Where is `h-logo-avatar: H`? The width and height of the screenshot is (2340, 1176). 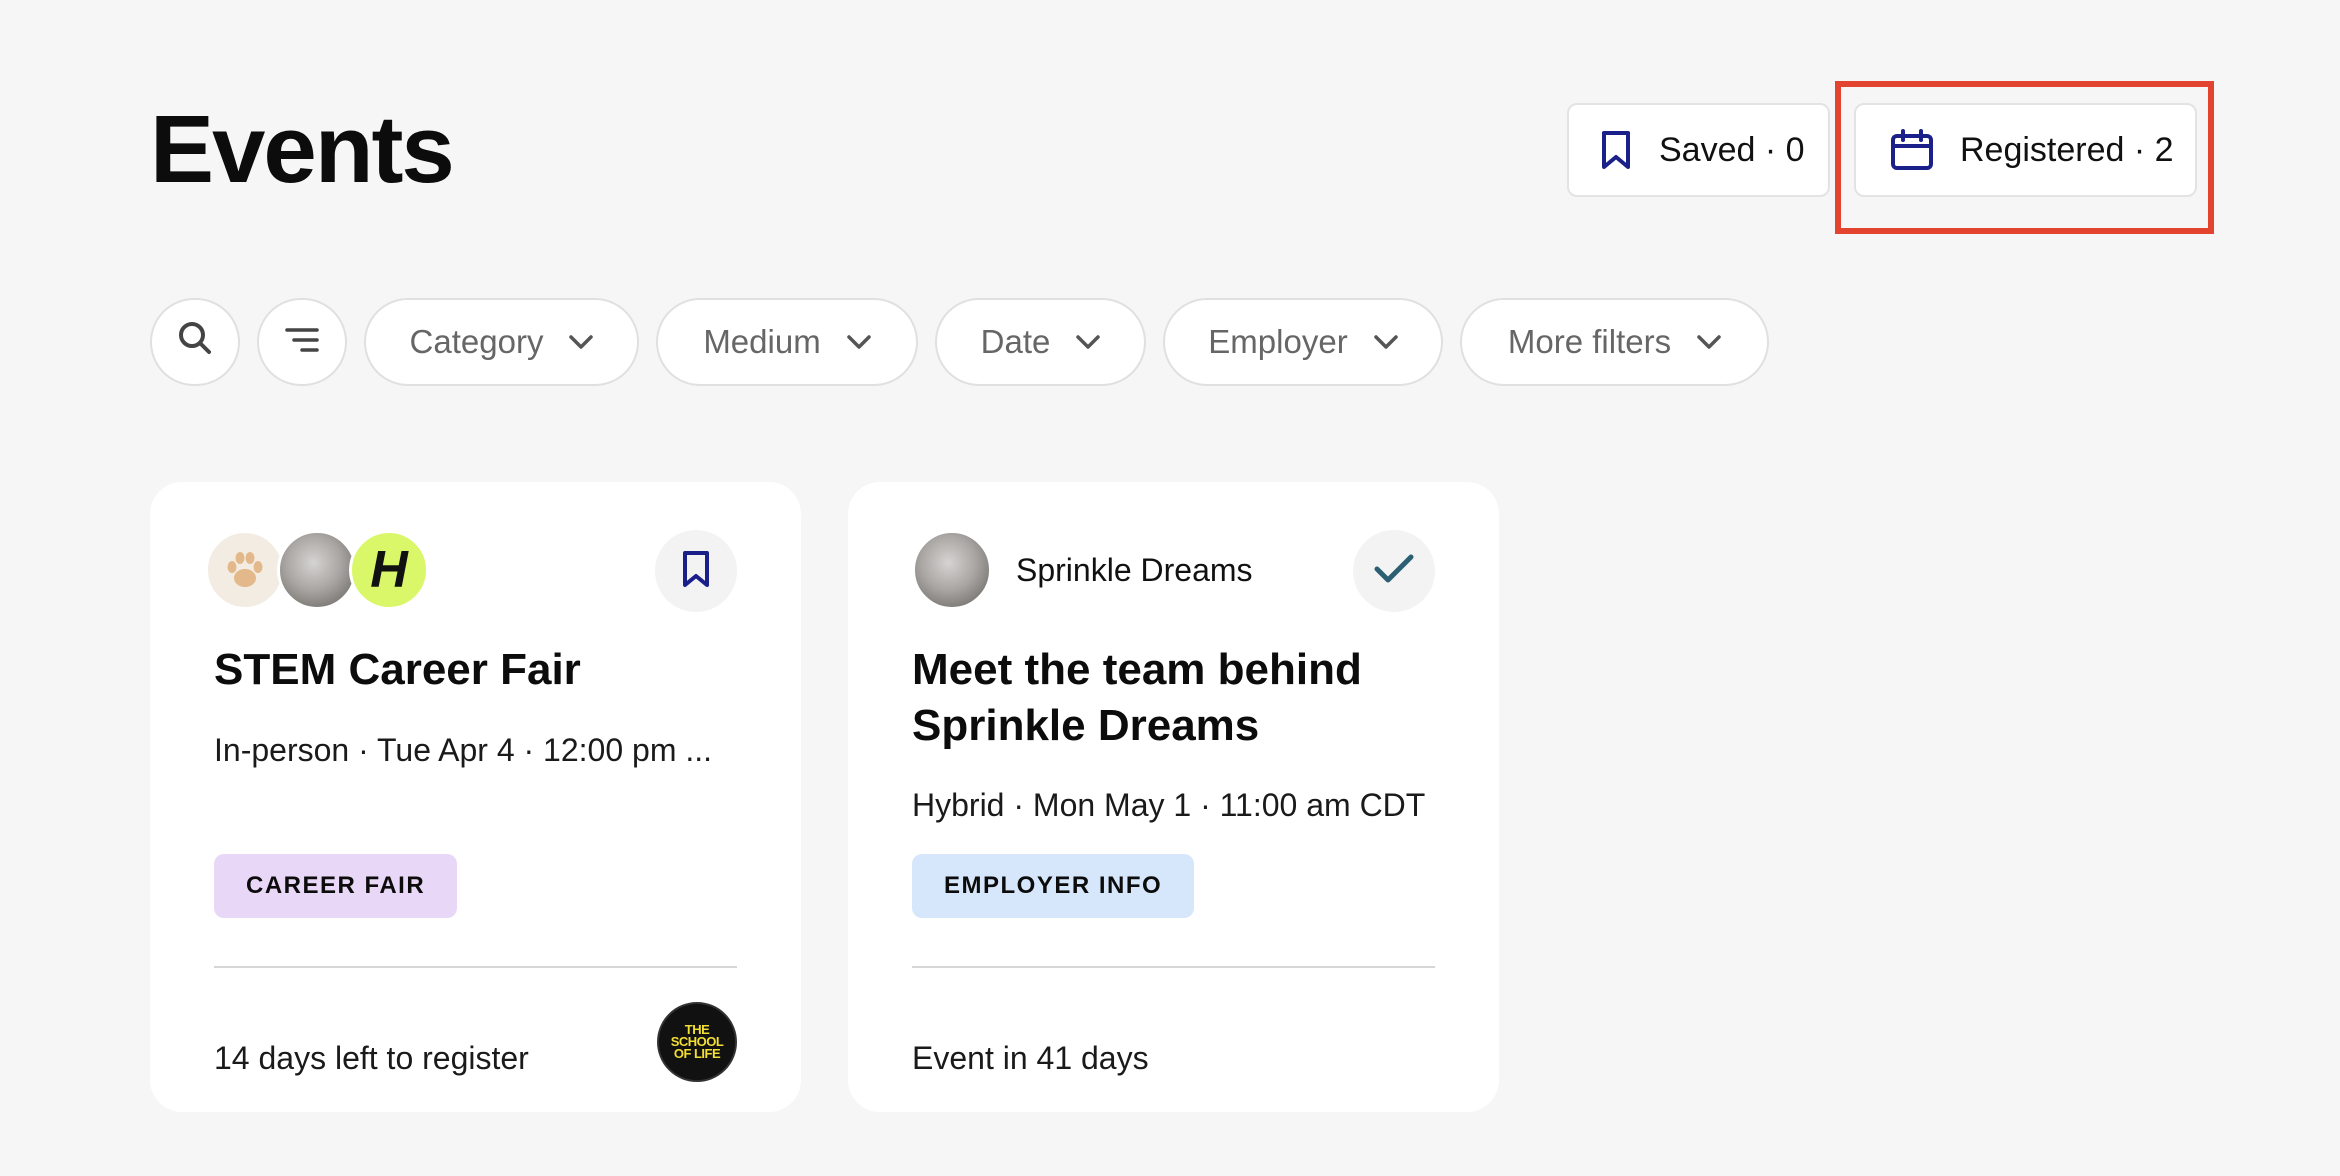 h-logo-avatar: H is located at coordinates (389, 570).